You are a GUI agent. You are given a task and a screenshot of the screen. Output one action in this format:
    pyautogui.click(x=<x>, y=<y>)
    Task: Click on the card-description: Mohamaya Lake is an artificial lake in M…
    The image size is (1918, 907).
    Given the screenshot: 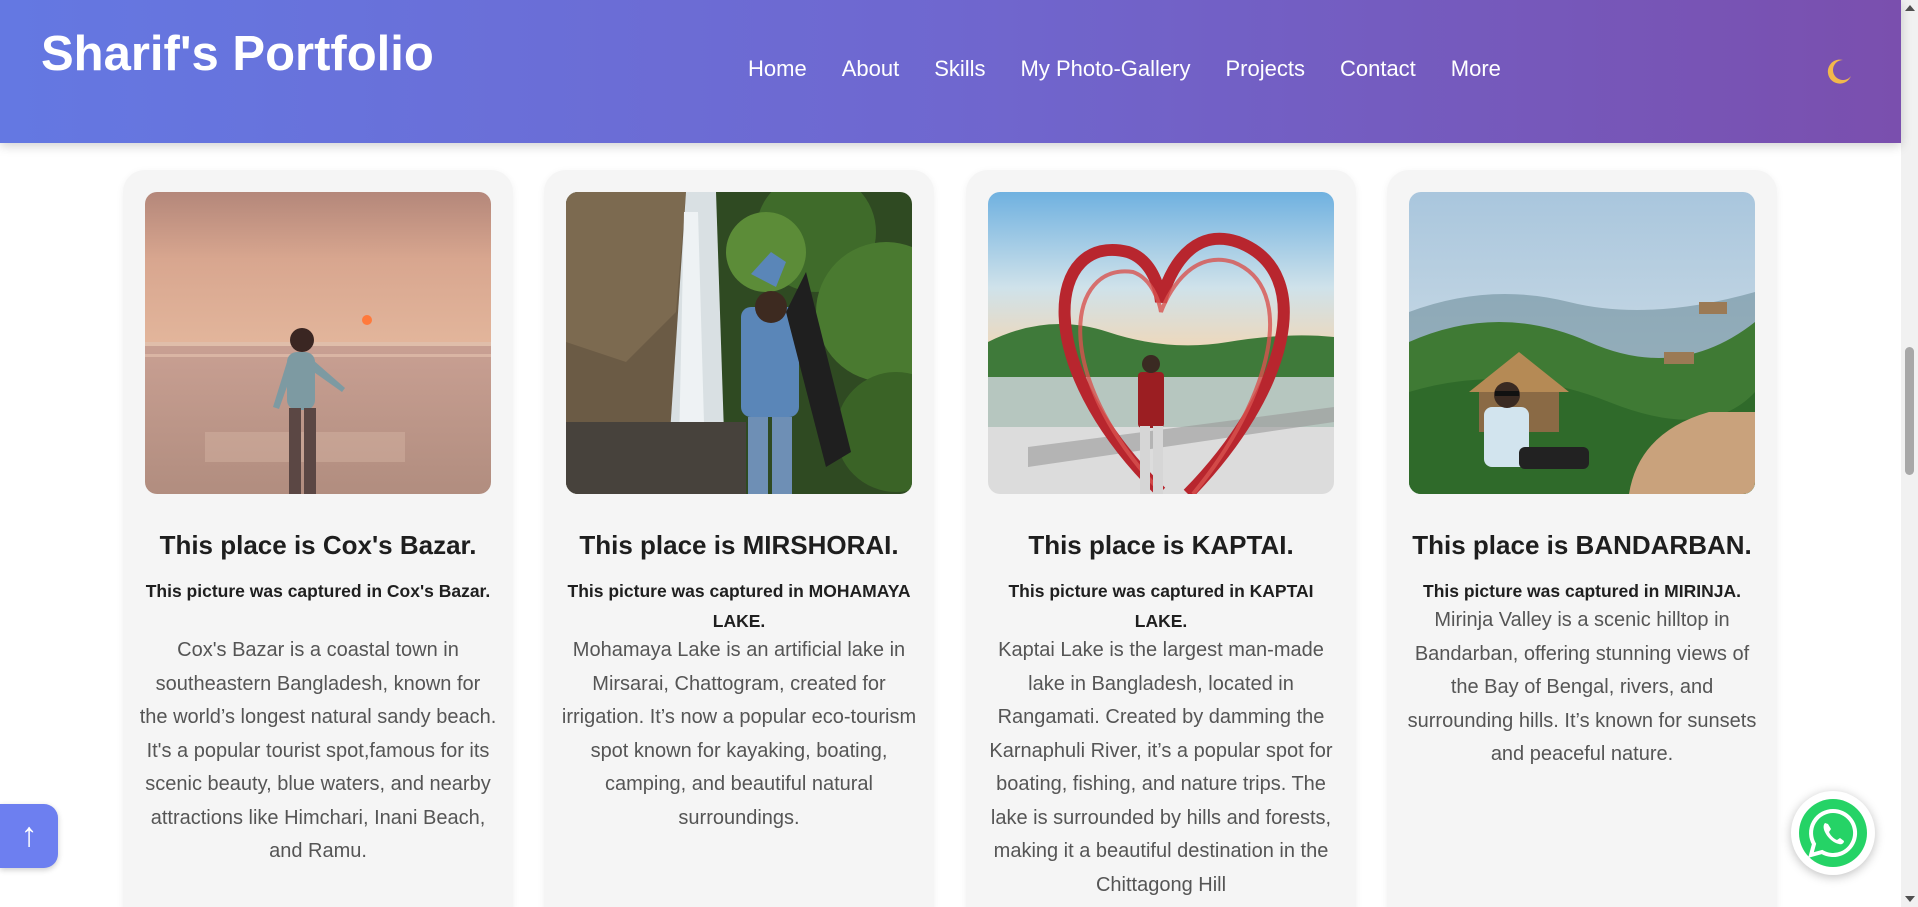 What is the action you would take?
    pyautogui.click(x=739, y=734)
    